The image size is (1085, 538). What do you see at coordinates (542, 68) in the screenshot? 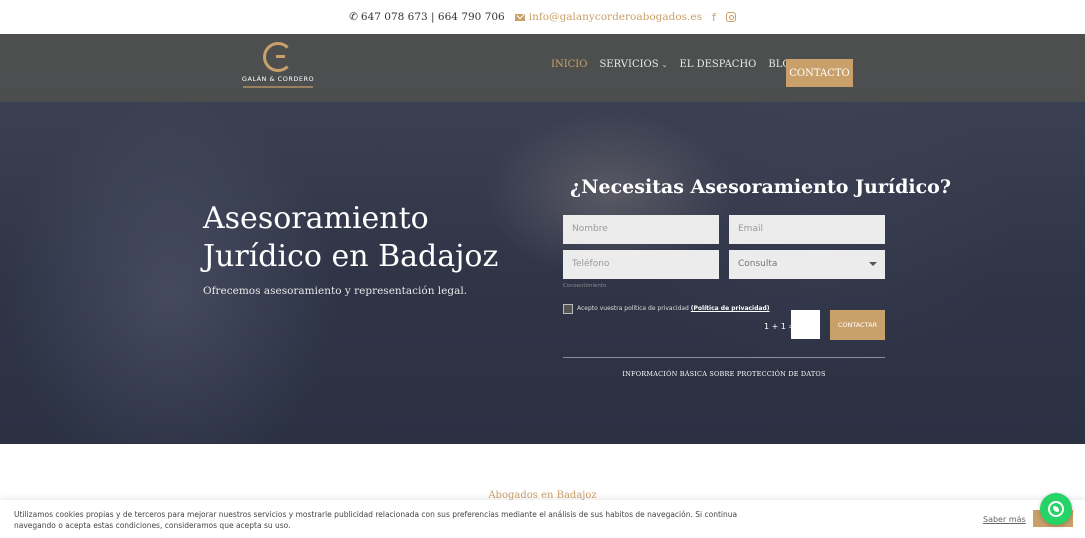
I see `main-navigation` at bounding box center [542, 68].